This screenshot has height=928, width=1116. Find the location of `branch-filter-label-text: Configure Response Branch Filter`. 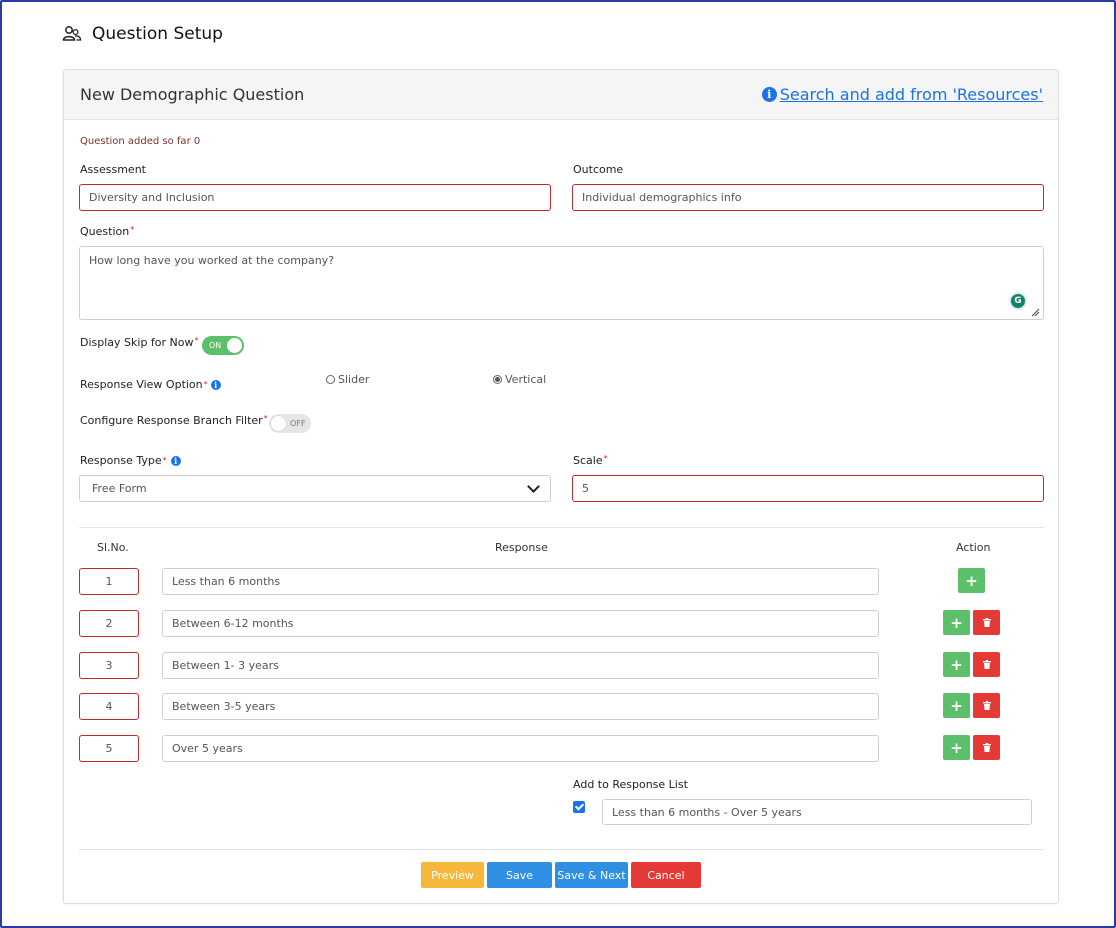

branch-filter-label-text: Configure Response Branch Filter is located at coordinates (171, 420).